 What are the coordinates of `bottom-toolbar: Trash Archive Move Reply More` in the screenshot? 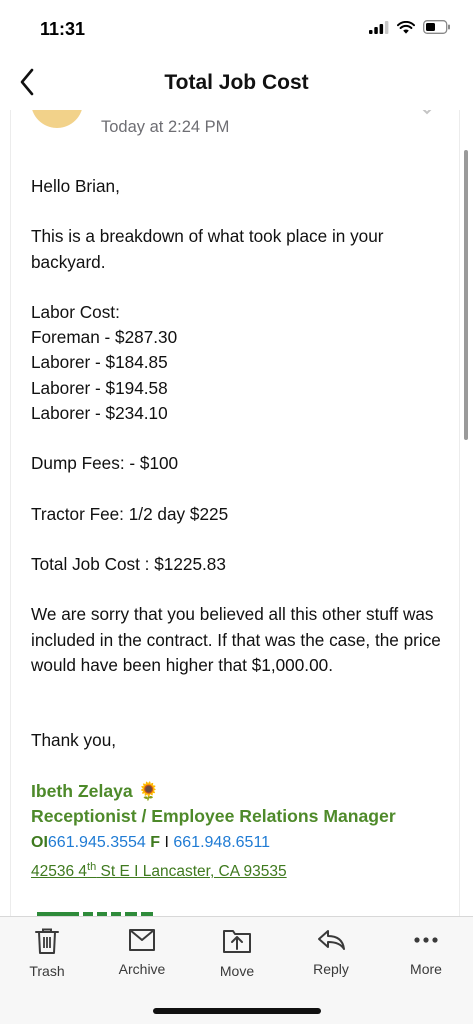 It's located at (236, 970).